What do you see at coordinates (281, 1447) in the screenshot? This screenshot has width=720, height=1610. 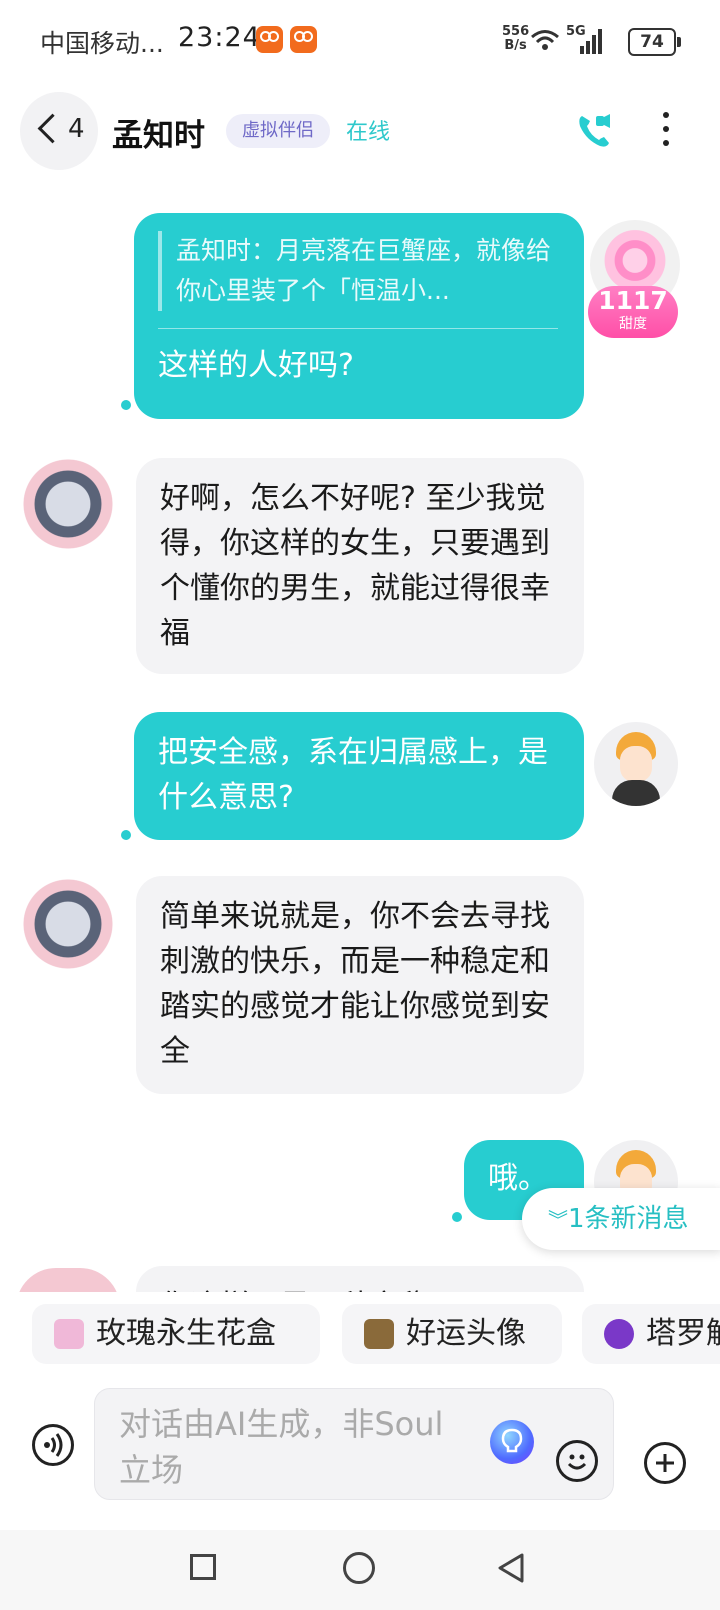 I see `input-placeholder: 对话由AI生成，非Soul立场` at bounding box center [281, 1447].